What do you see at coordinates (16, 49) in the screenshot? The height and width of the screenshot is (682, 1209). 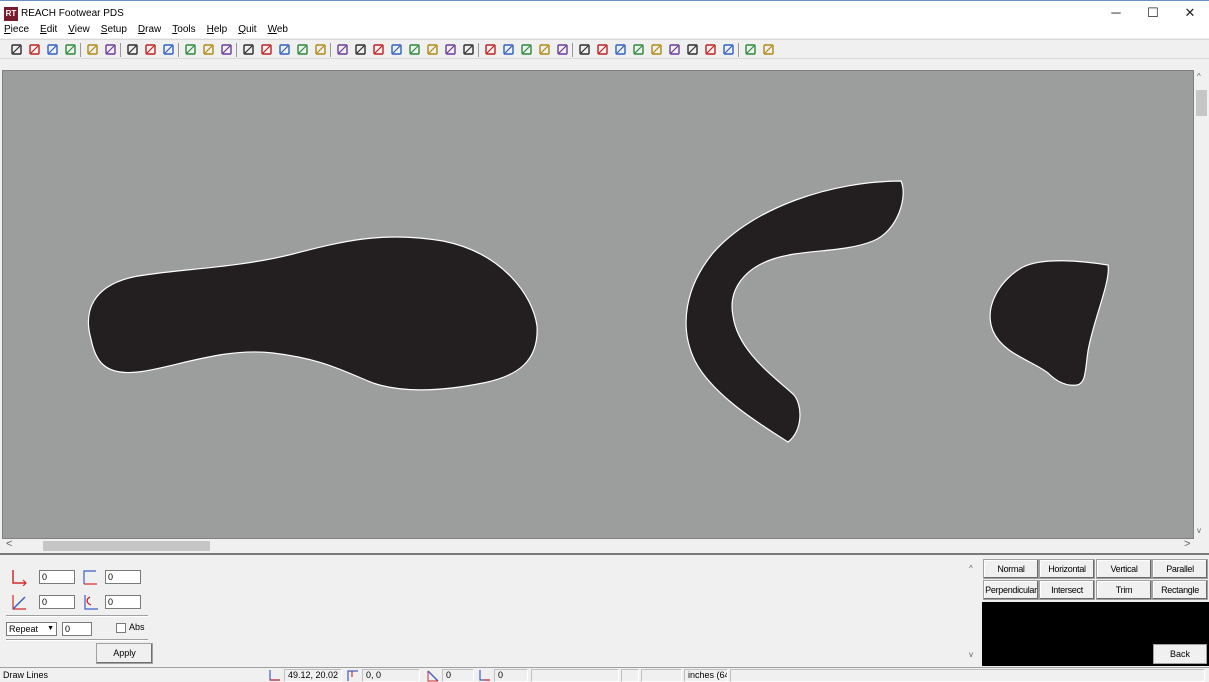 I see `new-icon` at bounding box center [16, 49].